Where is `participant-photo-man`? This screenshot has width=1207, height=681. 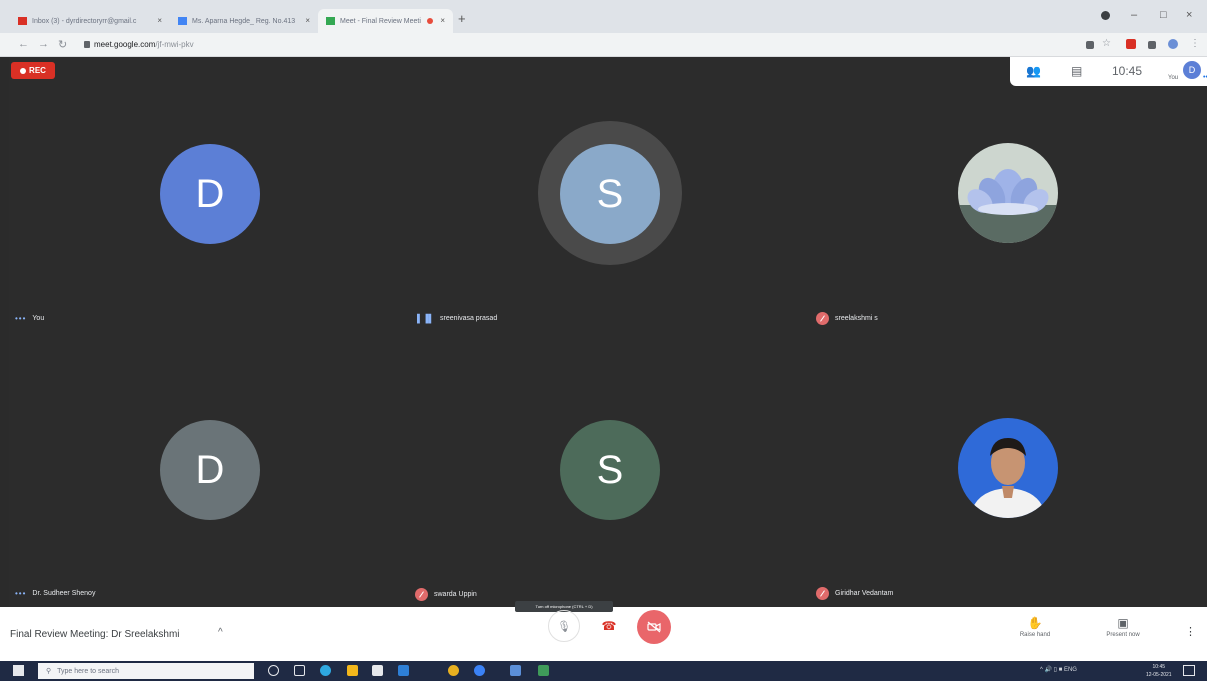 participant-photo-man is located at coordinates (1008, 468).